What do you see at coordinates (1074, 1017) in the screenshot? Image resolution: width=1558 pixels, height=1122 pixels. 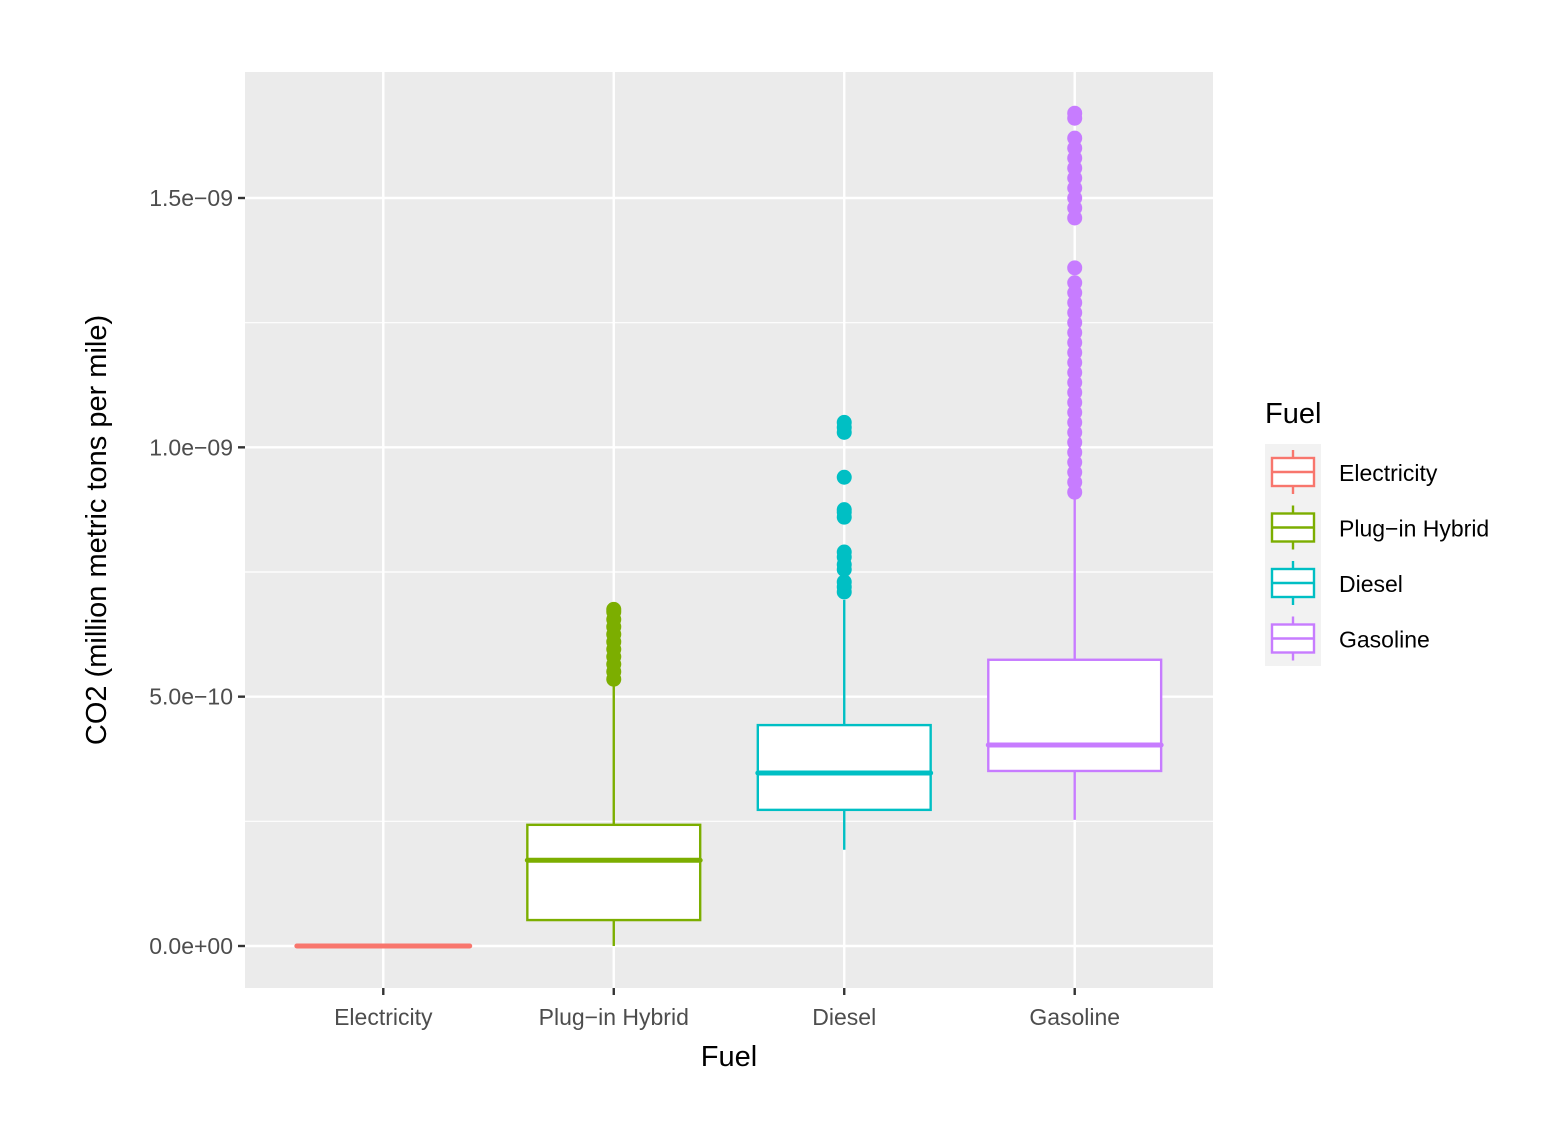 I see `x-tick-label: Gasoline` at bounding box center [1074, 1017].